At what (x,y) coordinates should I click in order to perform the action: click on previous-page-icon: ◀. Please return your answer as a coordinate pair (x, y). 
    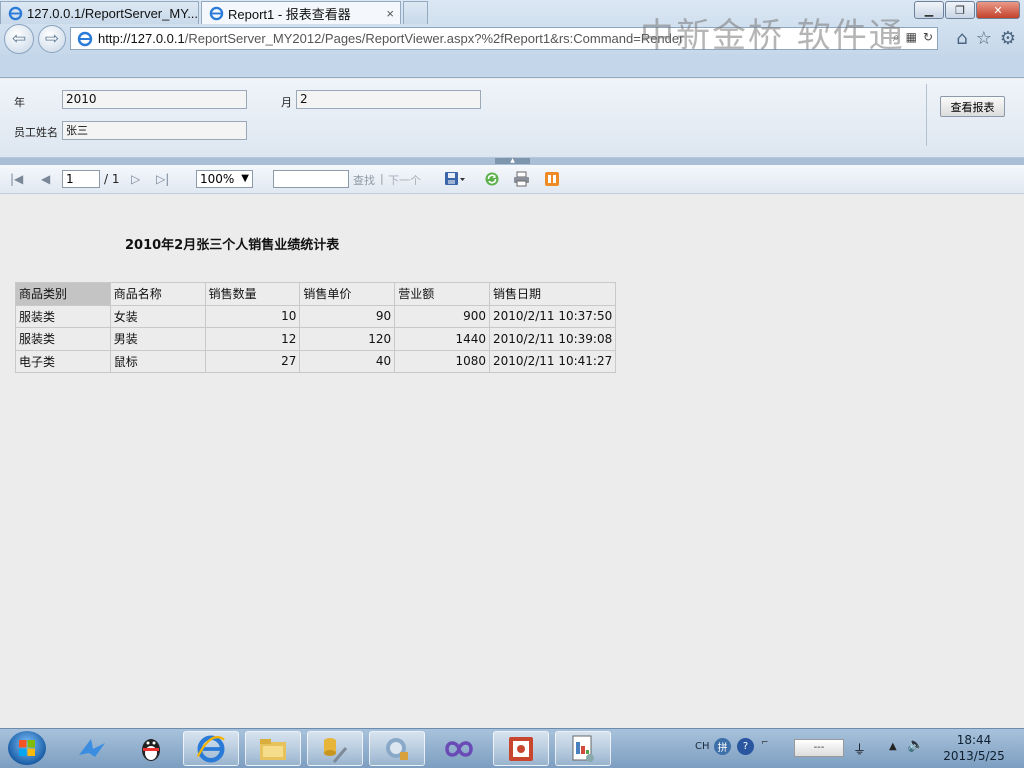
    Looking at the image, I should click on (45, 179).